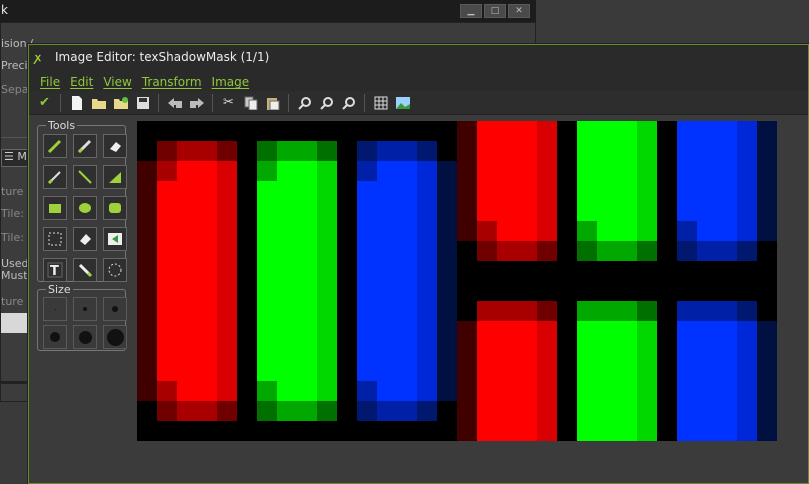 The height and width of the screenshot is (484, 809). Describe the element at coordinates (174, 102) in the screenshot. I see `undo-icon` at that location.